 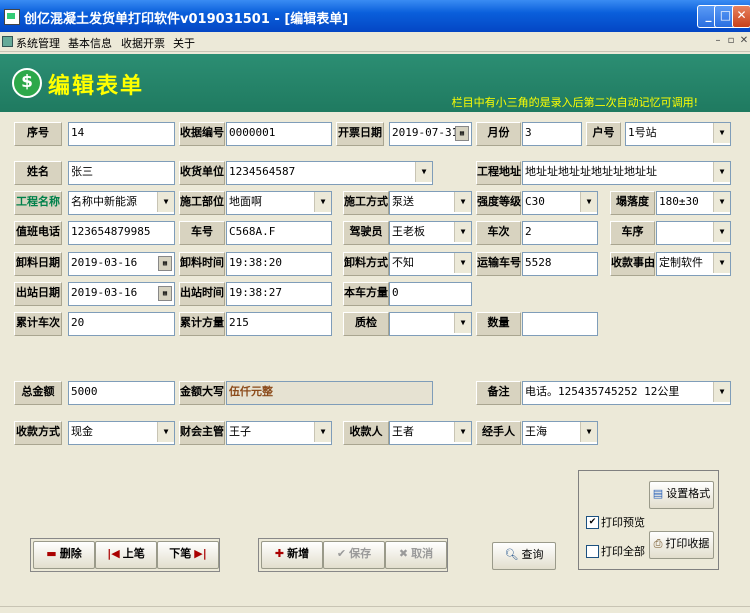 I want to click on construction-method-value: 泵送, so click(x=403, y=201).